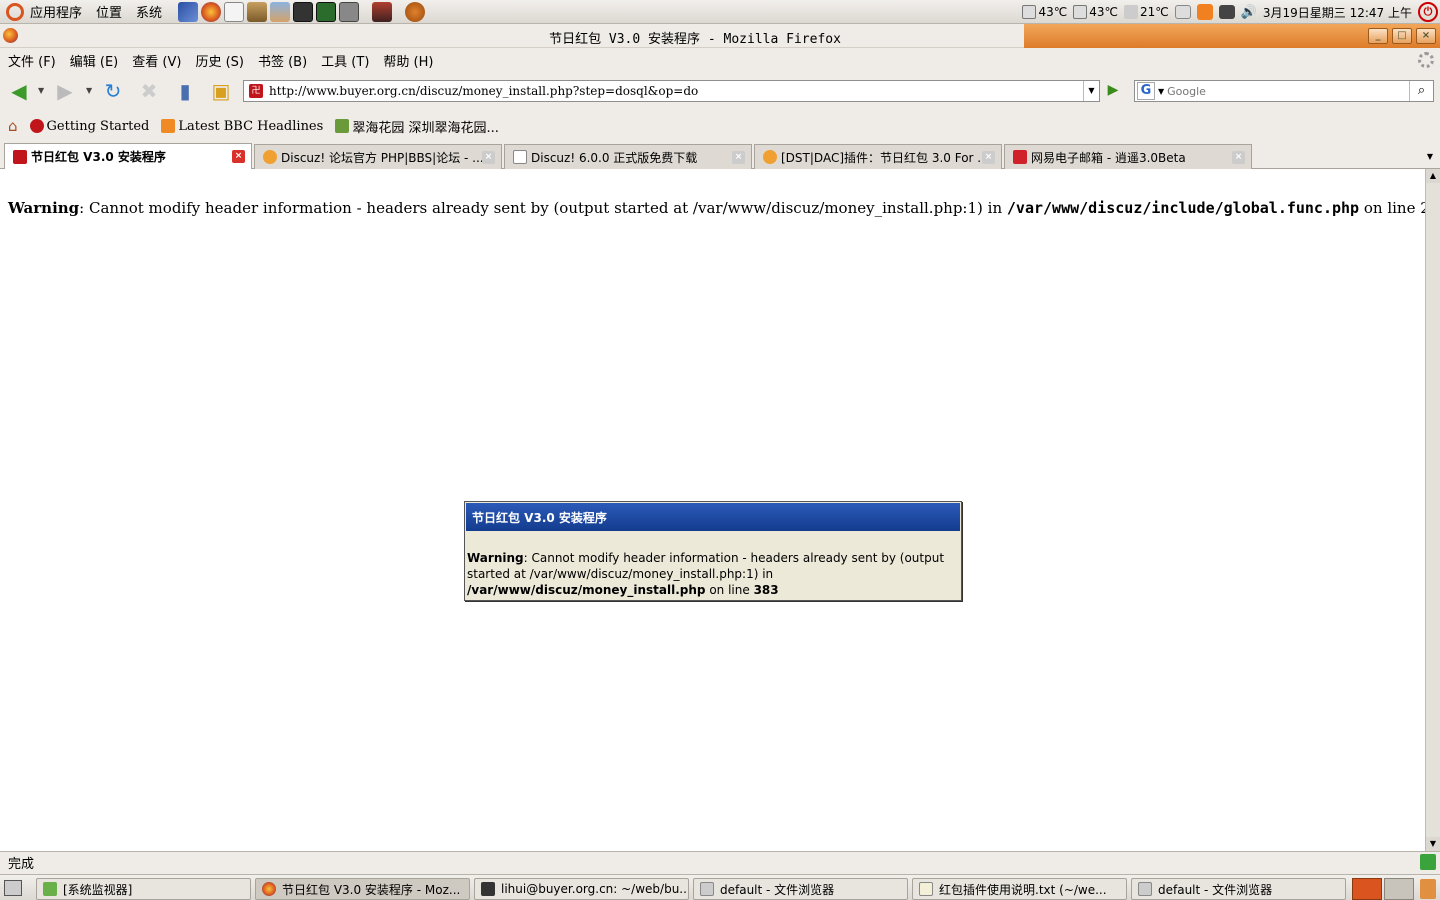  I want to click on home-icon: ⌂, so click(13, 126).